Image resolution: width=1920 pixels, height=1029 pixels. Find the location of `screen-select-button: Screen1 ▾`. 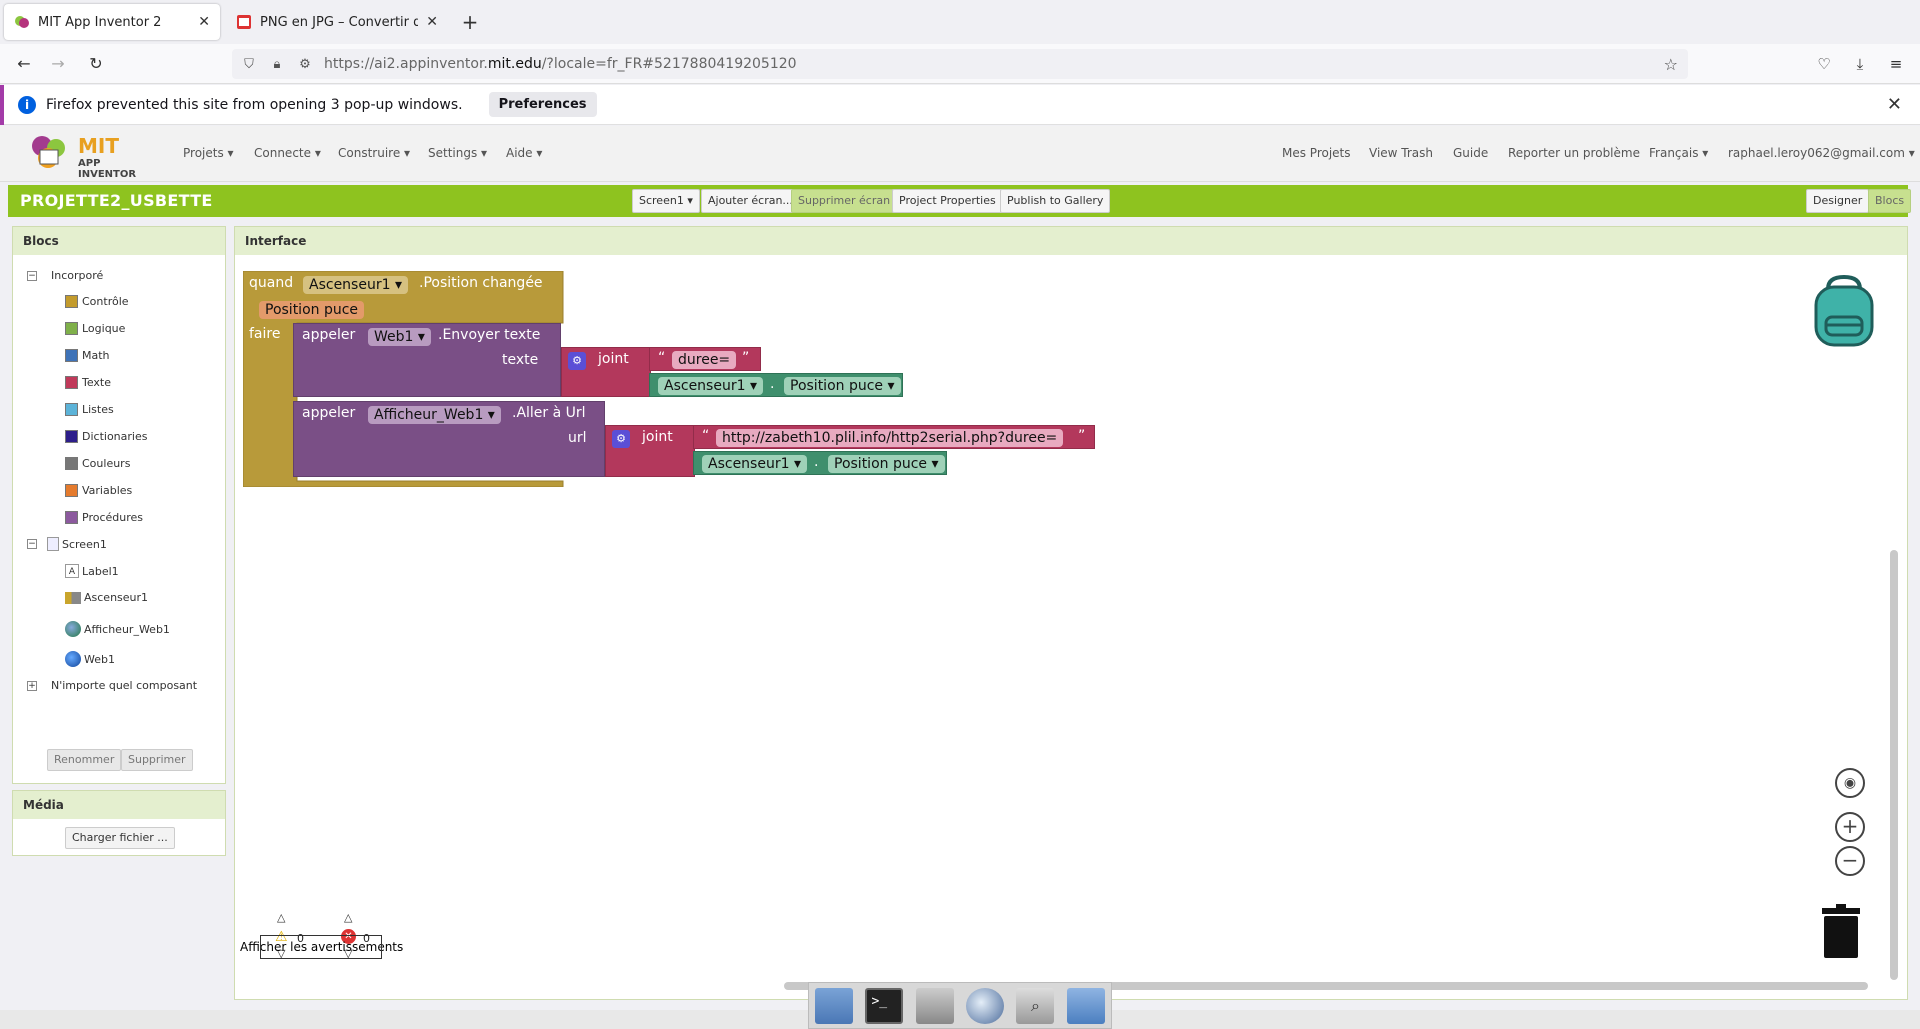

screen-select-button: Screen1 ▾ is located at coordinates (666, 201).